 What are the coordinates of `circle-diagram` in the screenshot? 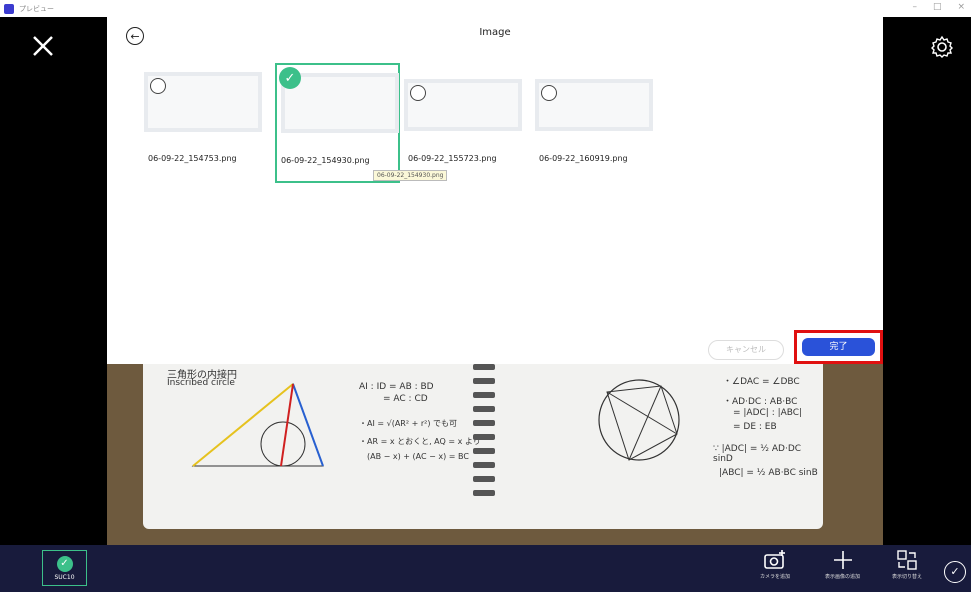 It's located at (639, 420).